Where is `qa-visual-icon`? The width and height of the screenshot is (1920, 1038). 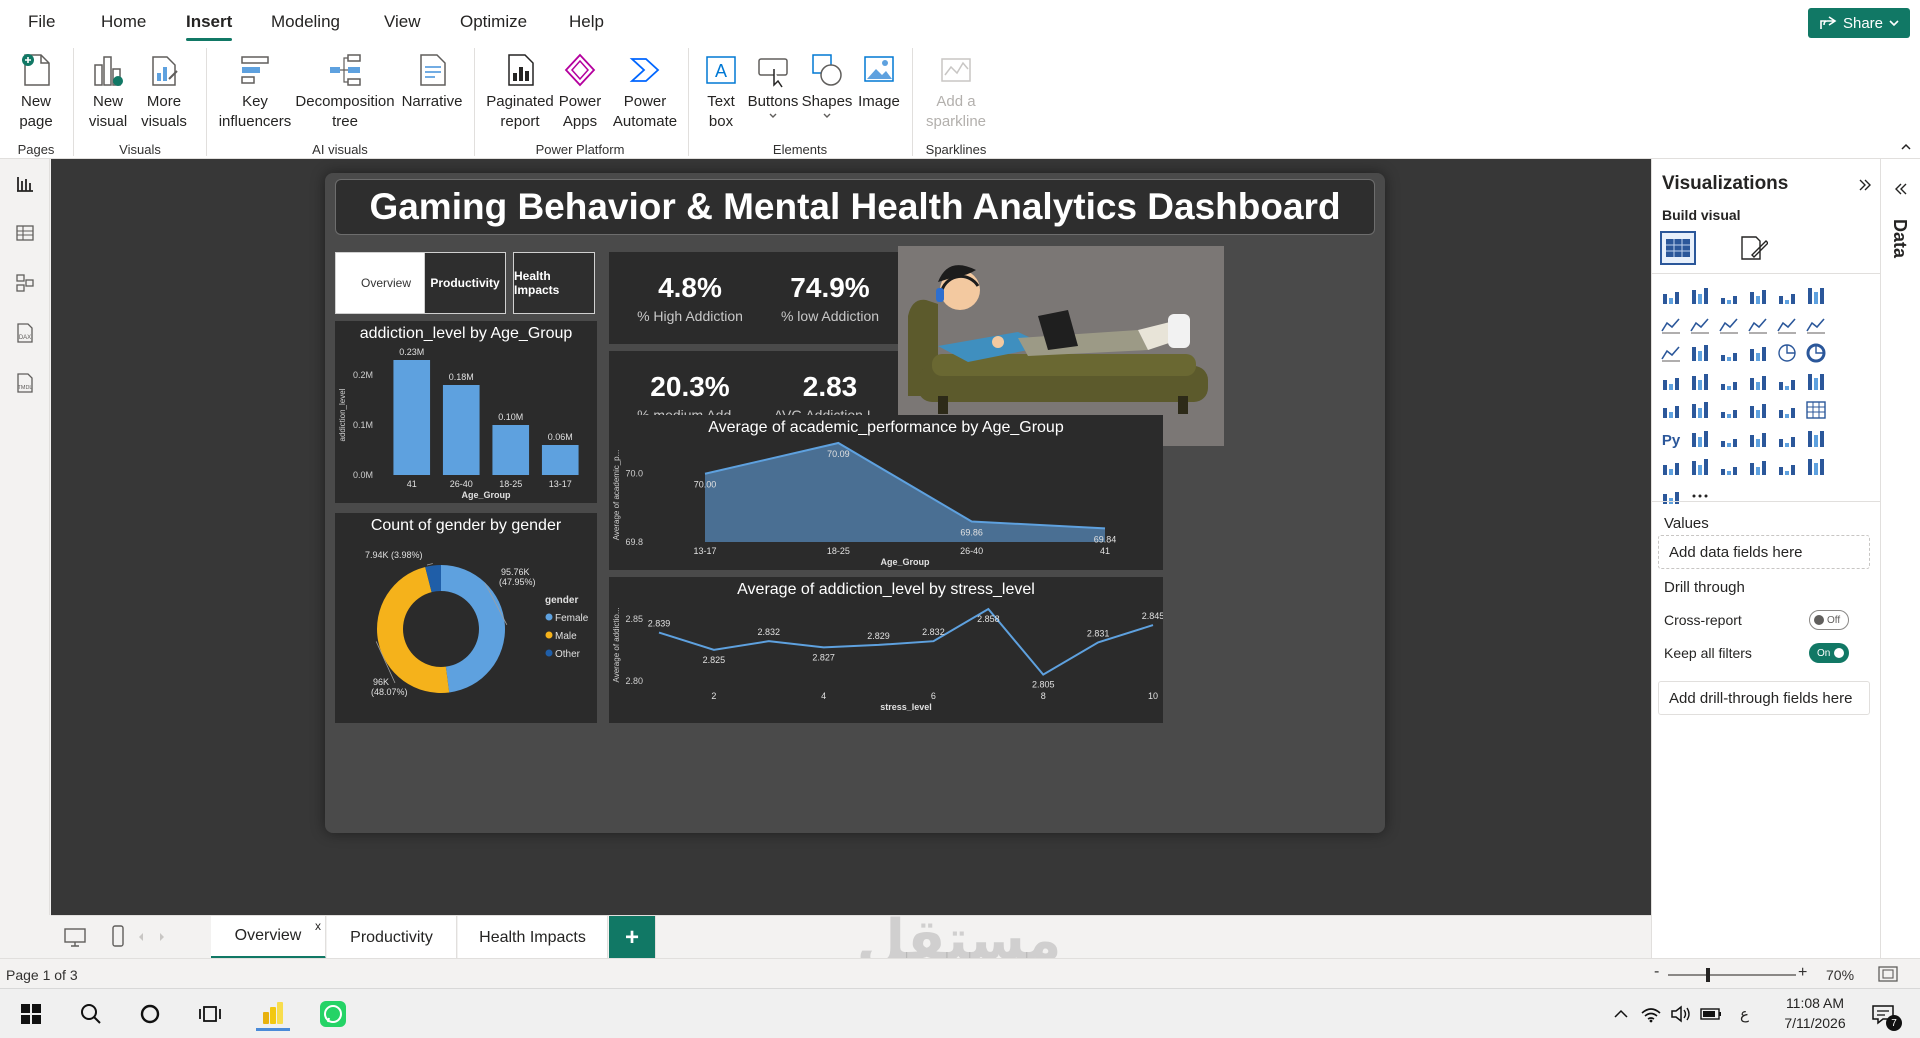 qa-visual-icon is located at coordinates (1758, 439).